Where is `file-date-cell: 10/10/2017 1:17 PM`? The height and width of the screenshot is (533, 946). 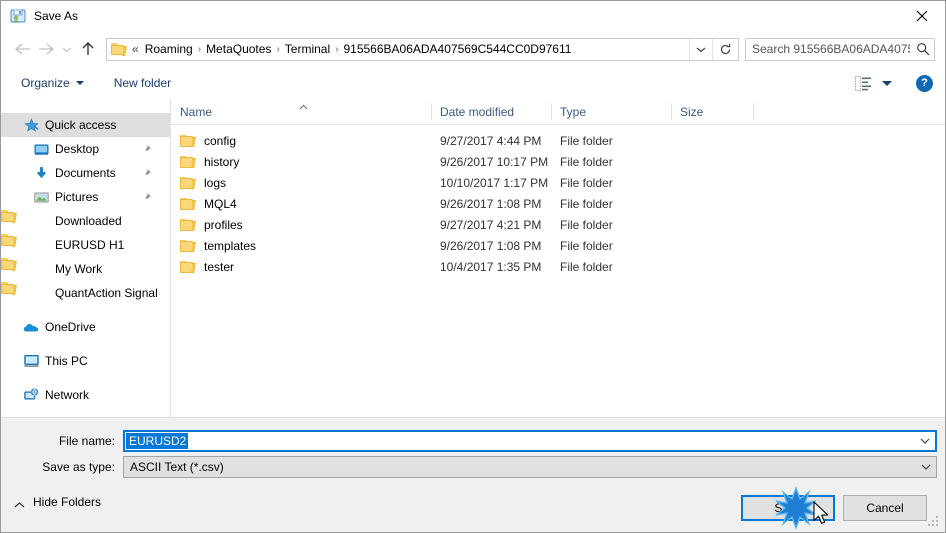
file-date-cell: 10/10/2017 1:17 PM is located at coordinates (494, 182).